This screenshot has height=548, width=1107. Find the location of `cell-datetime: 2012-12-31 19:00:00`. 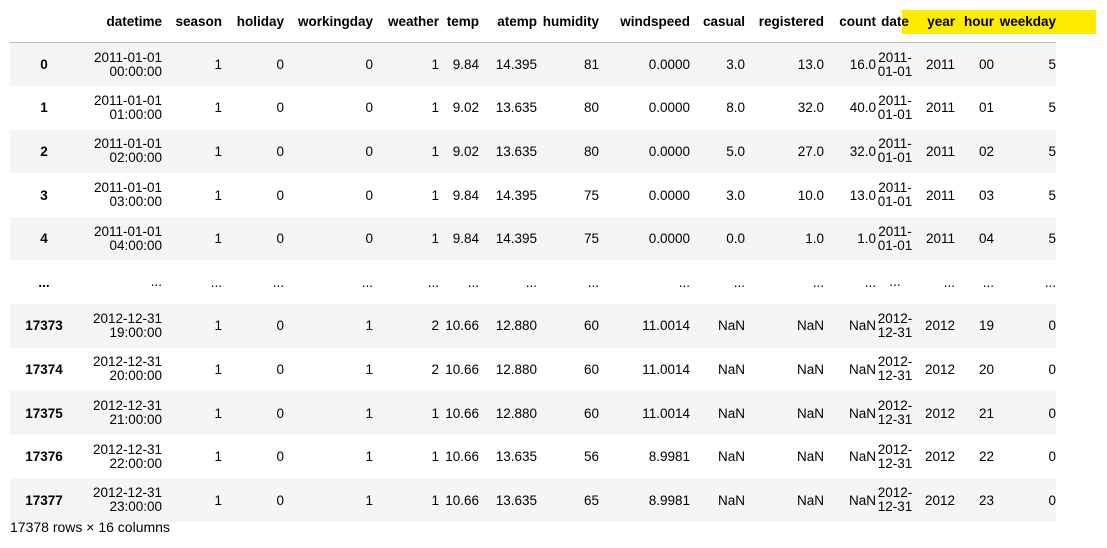

cell-datetime: 2012-12-31 19:00:00 is located at coordinates (120, 326).